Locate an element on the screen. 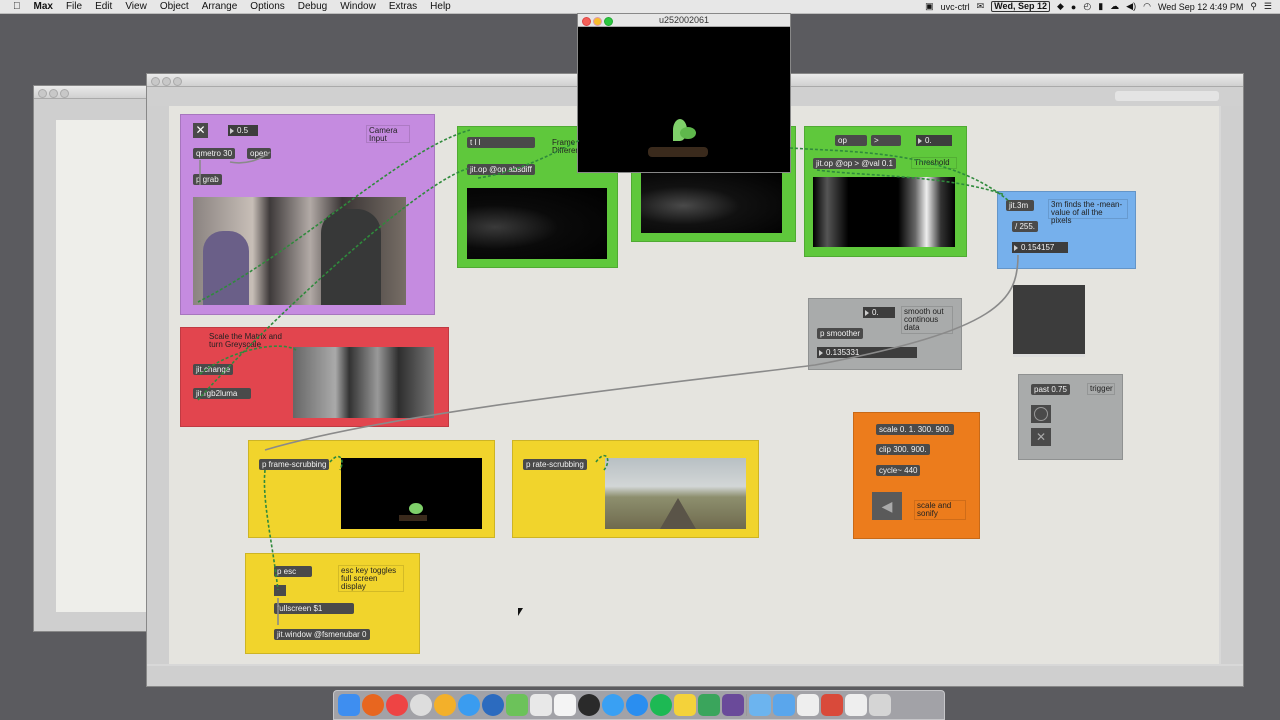  menu-window: Window is located at coordinates (358, 6).